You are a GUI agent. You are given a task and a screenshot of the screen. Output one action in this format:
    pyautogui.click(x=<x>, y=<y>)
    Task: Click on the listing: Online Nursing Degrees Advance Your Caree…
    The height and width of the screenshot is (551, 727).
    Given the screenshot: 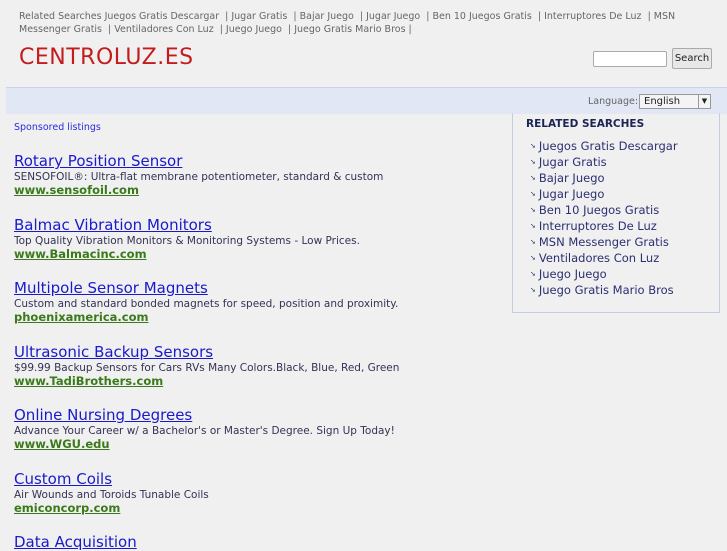 What is the action you would take?
    pyautogui.click(x=204, y=428)
    